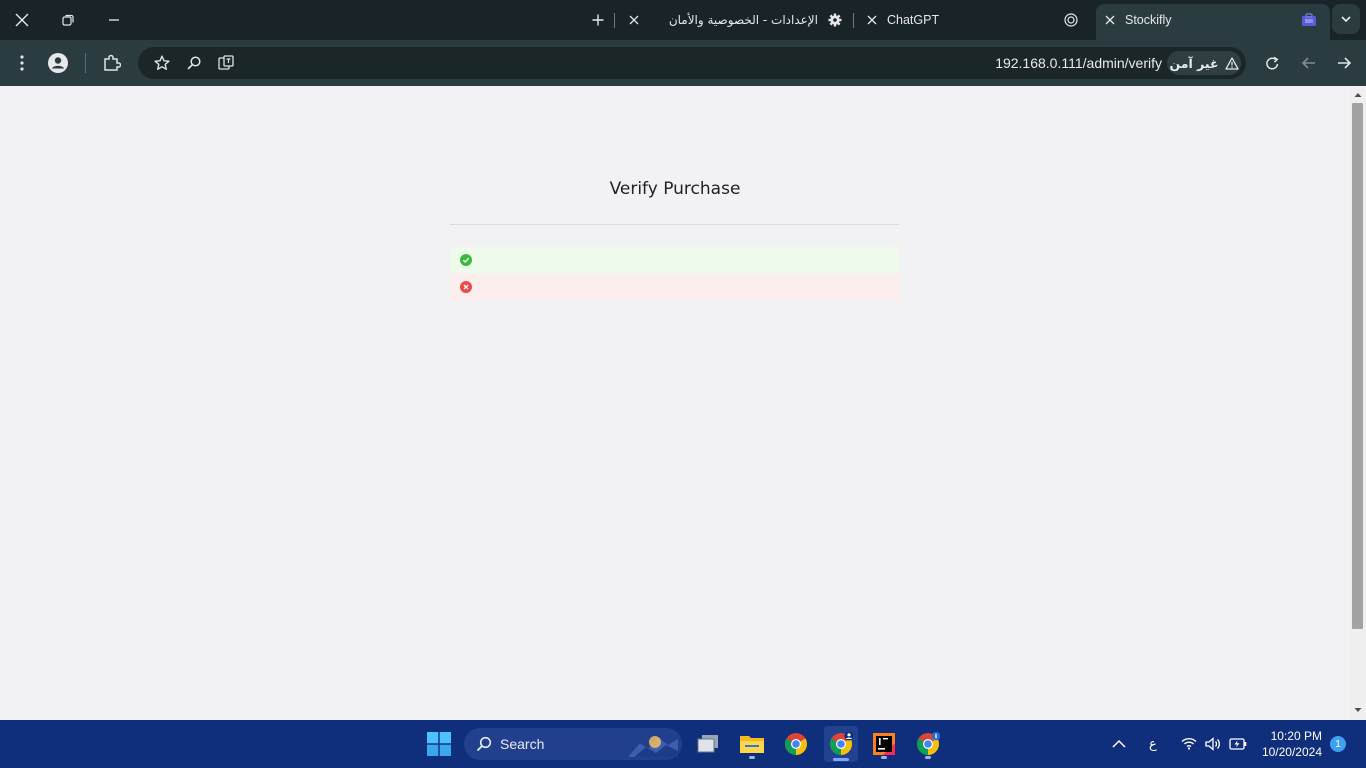 The image size is (1366, 768). I want to click on tab-search-button, so click(1346, 19).